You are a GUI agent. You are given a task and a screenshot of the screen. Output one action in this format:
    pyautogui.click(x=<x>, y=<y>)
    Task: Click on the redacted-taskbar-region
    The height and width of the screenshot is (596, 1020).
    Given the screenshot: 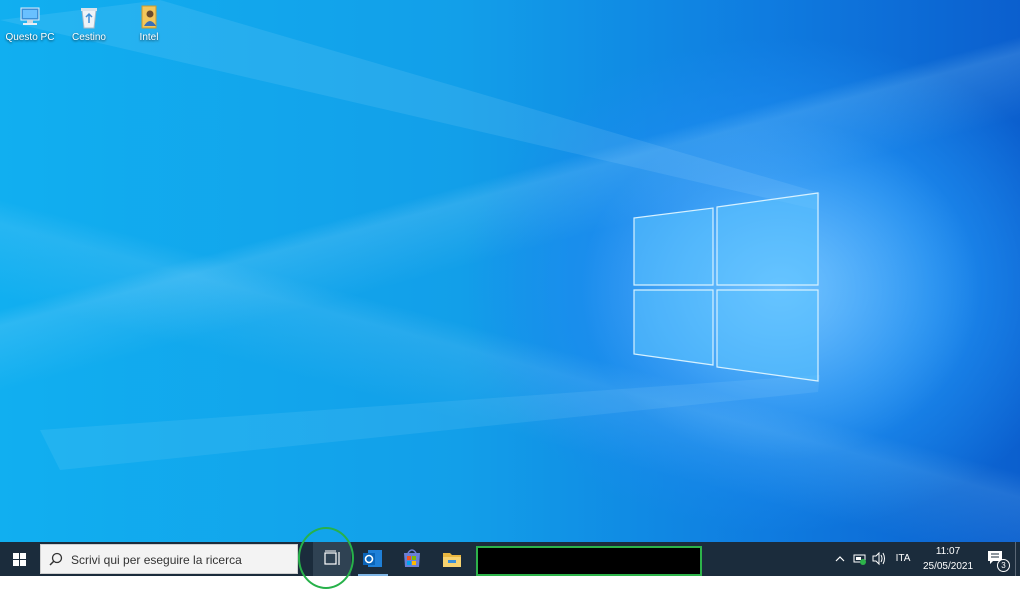 What is the action you would take?
    pyautogui.click(x=589, y=561)
    